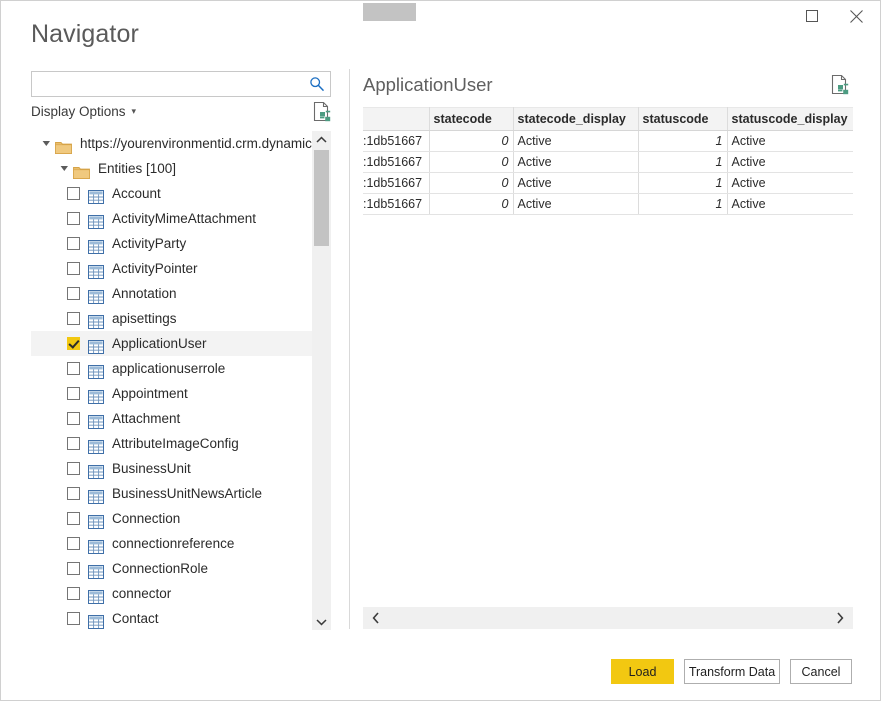 The height and width of the screenshot is (702, 881). What do you see at coordinates (181, 318) in the screenshot?
I see `tree-item-row: apisettings` at bounding box center [181, 318].